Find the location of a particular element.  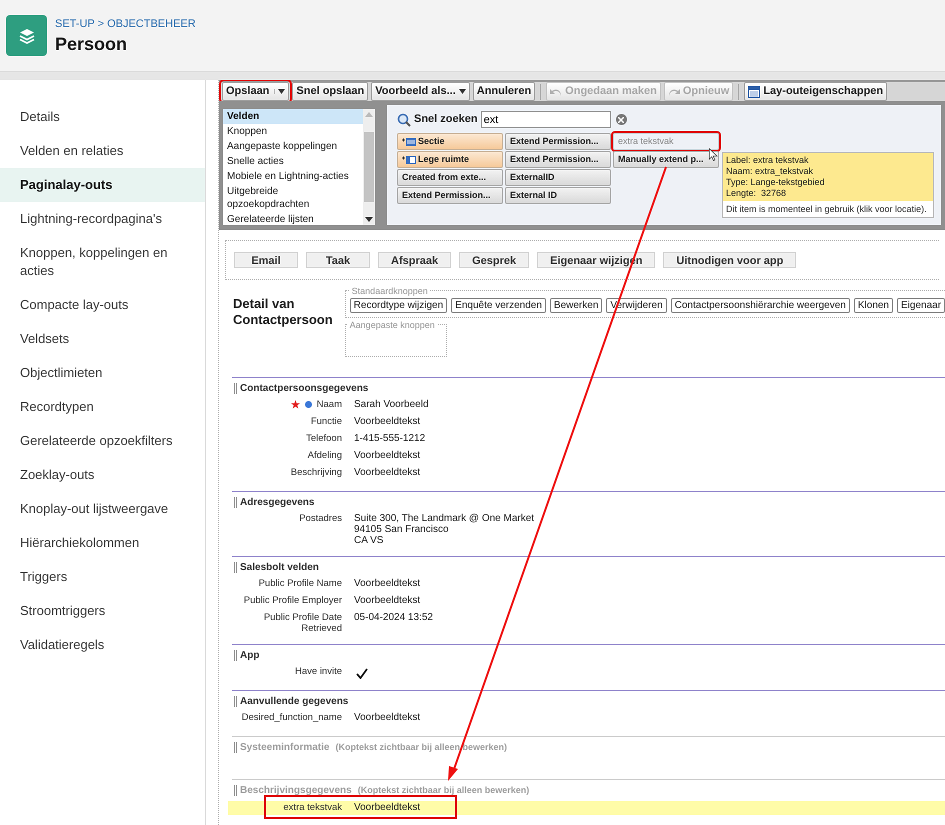

sidebar-item: Hiërarchiekolommen is located at coordinates (102, 543).